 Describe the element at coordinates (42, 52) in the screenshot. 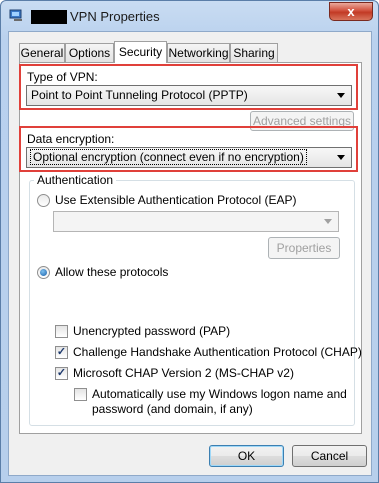

I see `tab-general: General` at that location.